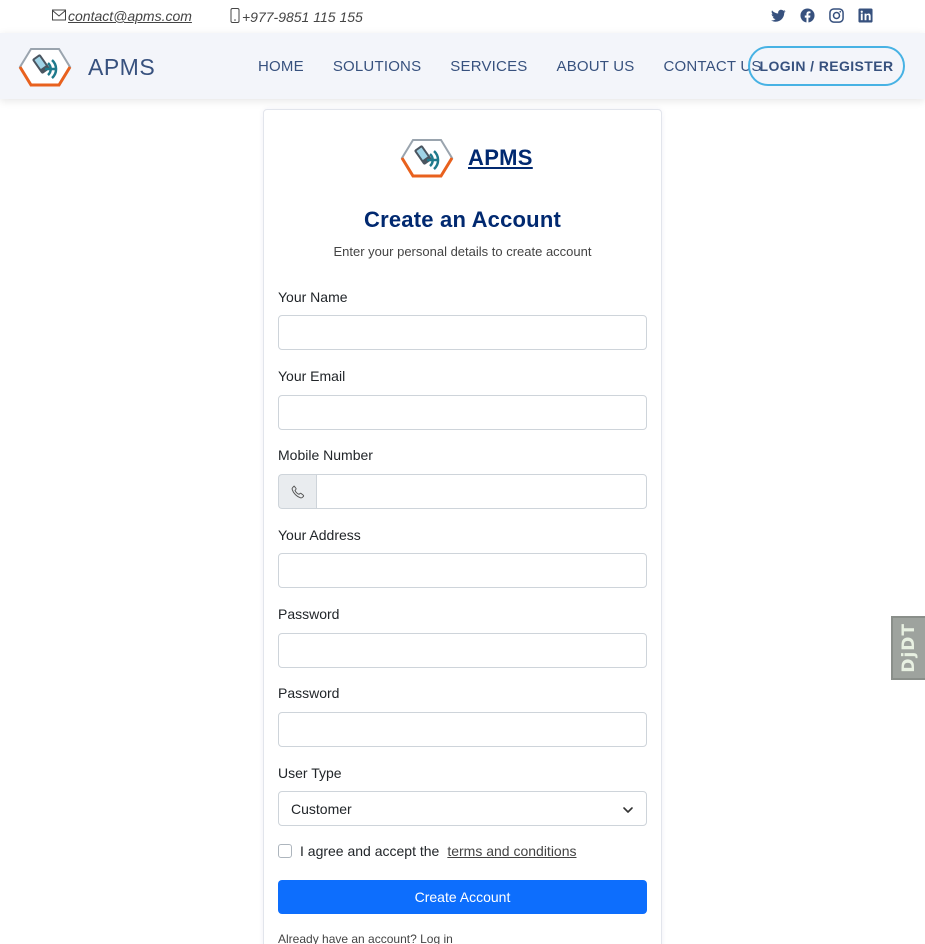 This screenshot has height=944, width=925. What do you see at coordinates (500, 157) in the screenshot?
I see `card-brand-name: APMS` at bounding box center [500, 157].